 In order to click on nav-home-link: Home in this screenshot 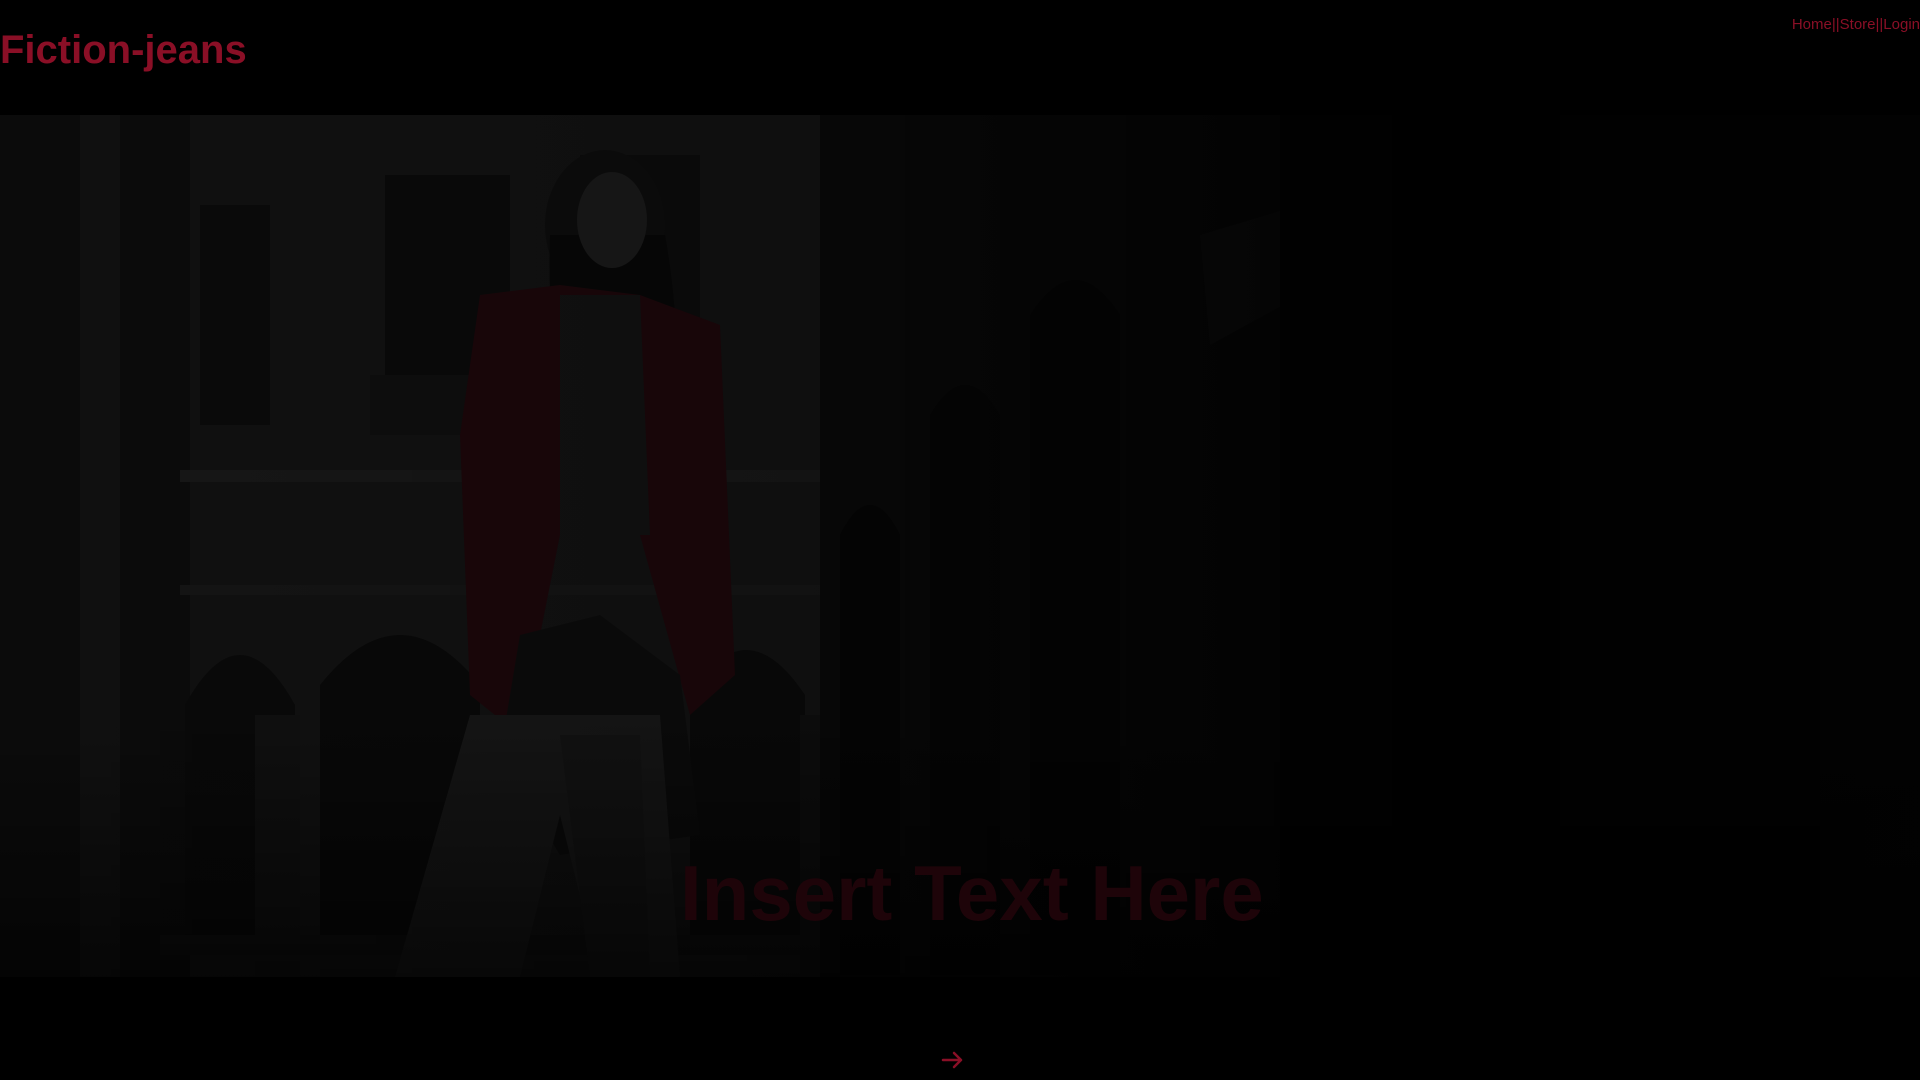, I will do `click(1812, 24)`.